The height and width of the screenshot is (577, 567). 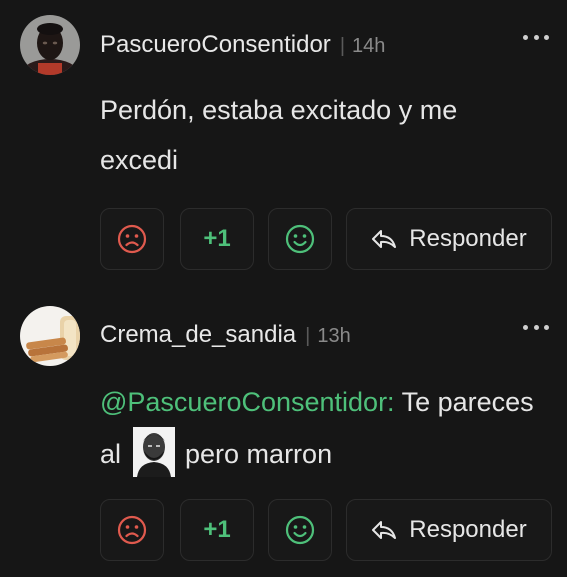 What do you see at coordinates (198, 334) in the screenshot?
I see `username-label: Crema_de_sandia` at bounding box center [198, 334].